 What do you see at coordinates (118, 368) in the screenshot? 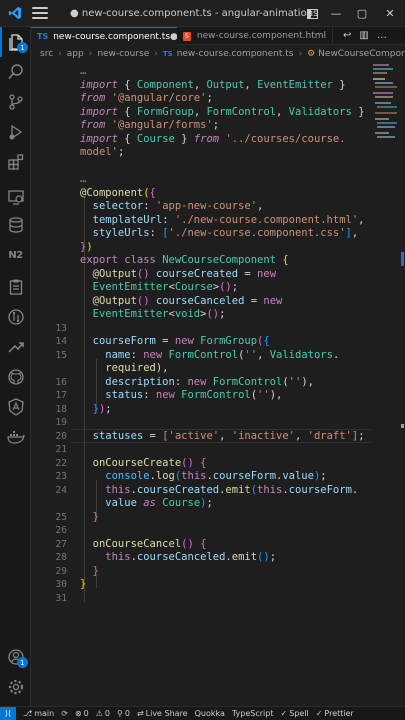
I see `code-token: required` at bounding box center [118, 368].